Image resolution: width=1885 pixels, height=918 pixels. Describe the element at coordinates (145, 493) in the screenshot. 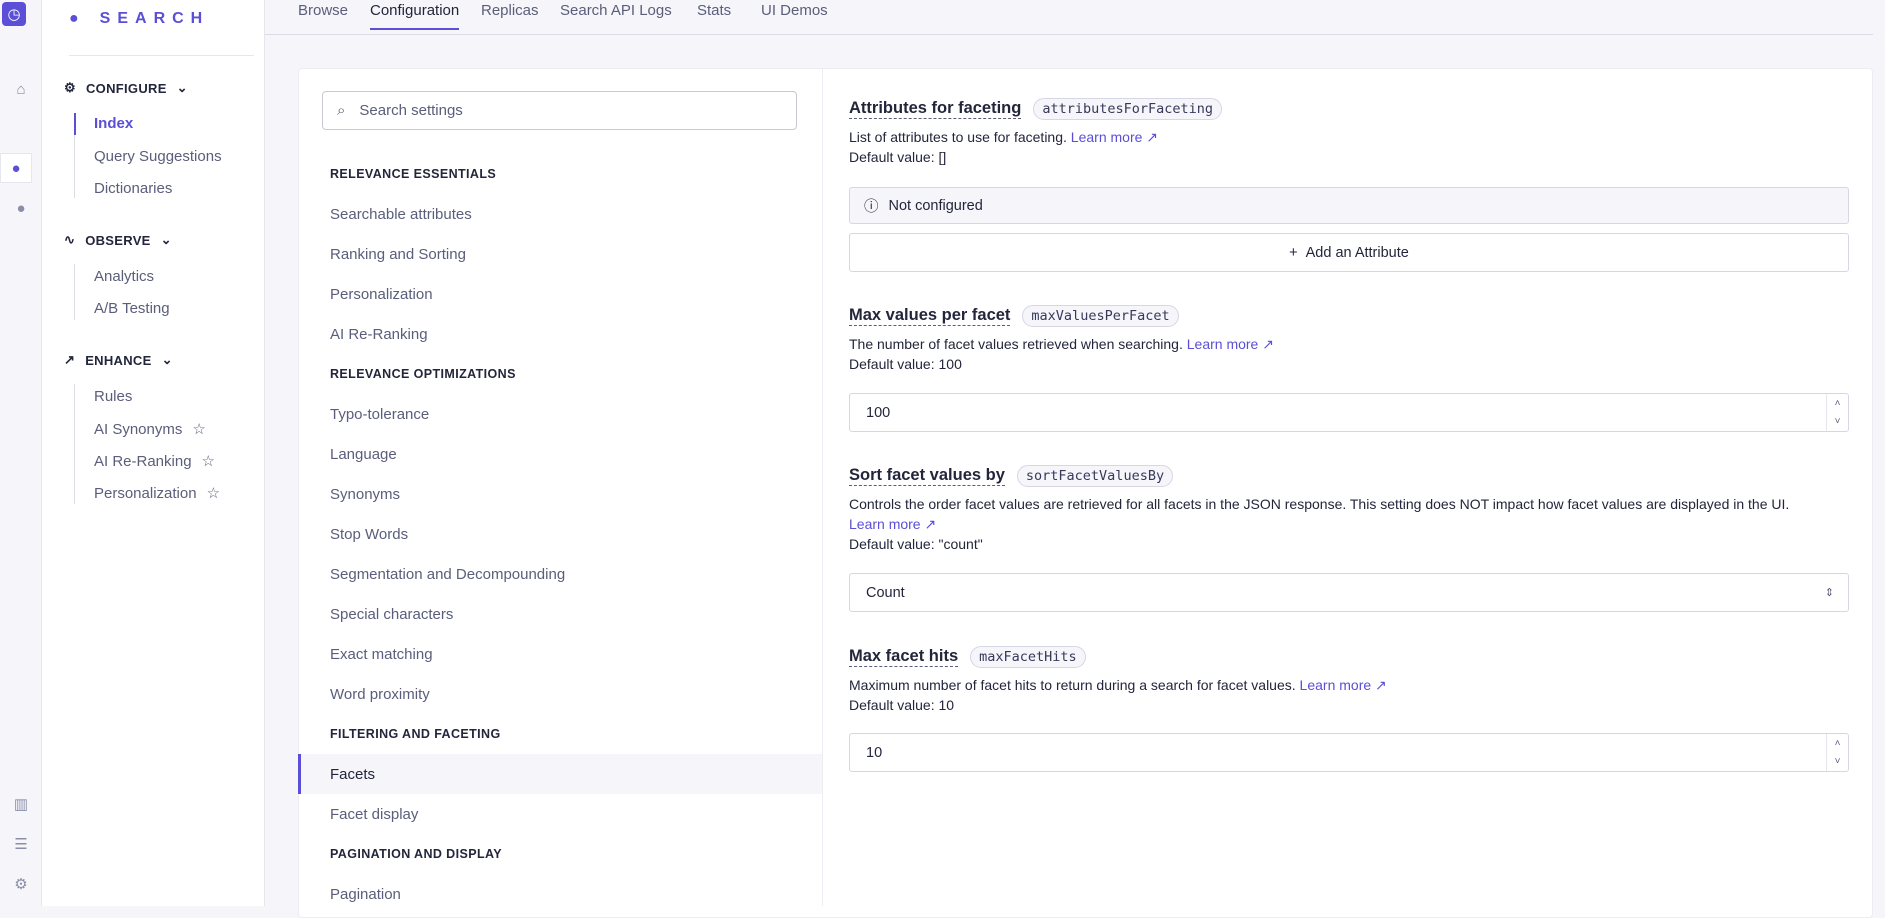

I see `item-label: Personalization` at that location.